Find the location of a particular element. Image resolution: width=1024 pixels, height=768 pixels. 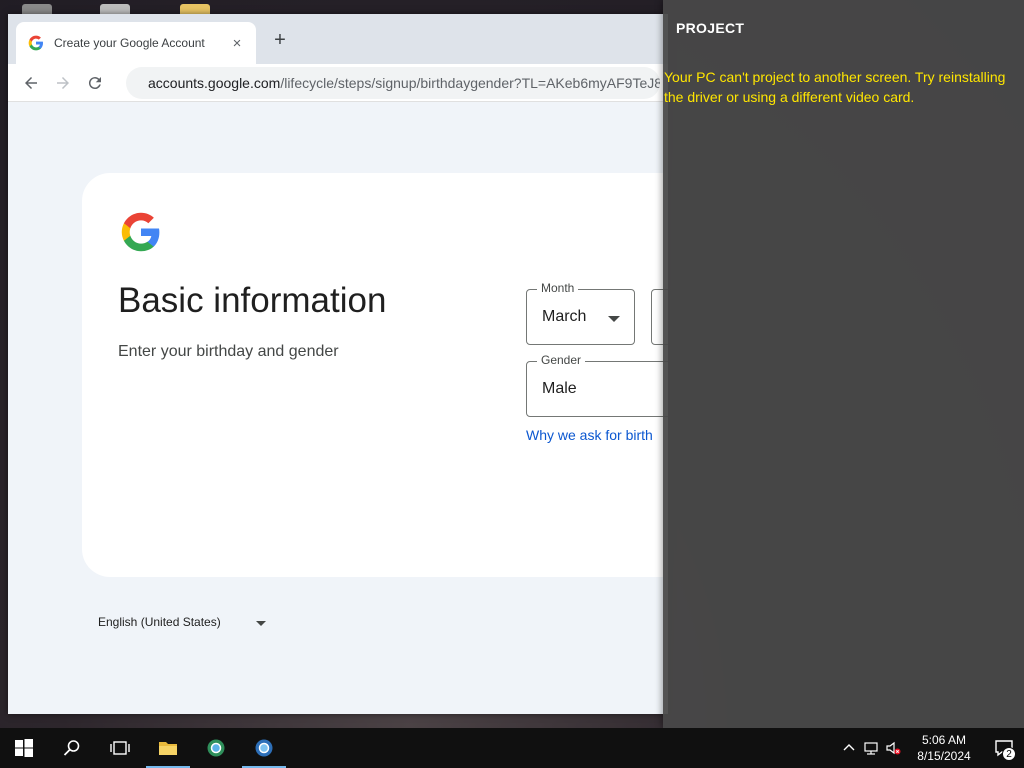

taskbar: 5:06 AM 8/15/2024 2 is located at coordinates (512, 748).